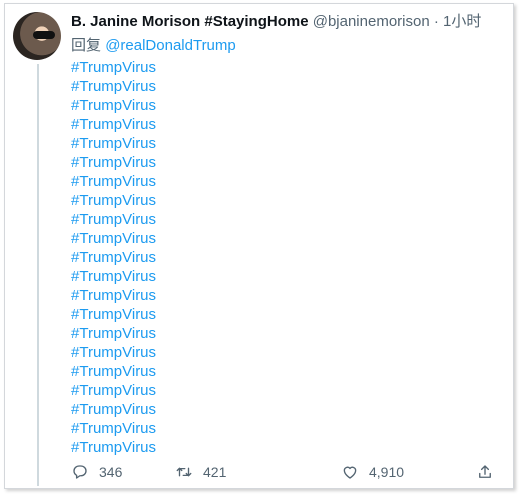 The width and height of the screenshot is (523, 495). I want to click on reply-prefix: 回复, so click(86, 45).